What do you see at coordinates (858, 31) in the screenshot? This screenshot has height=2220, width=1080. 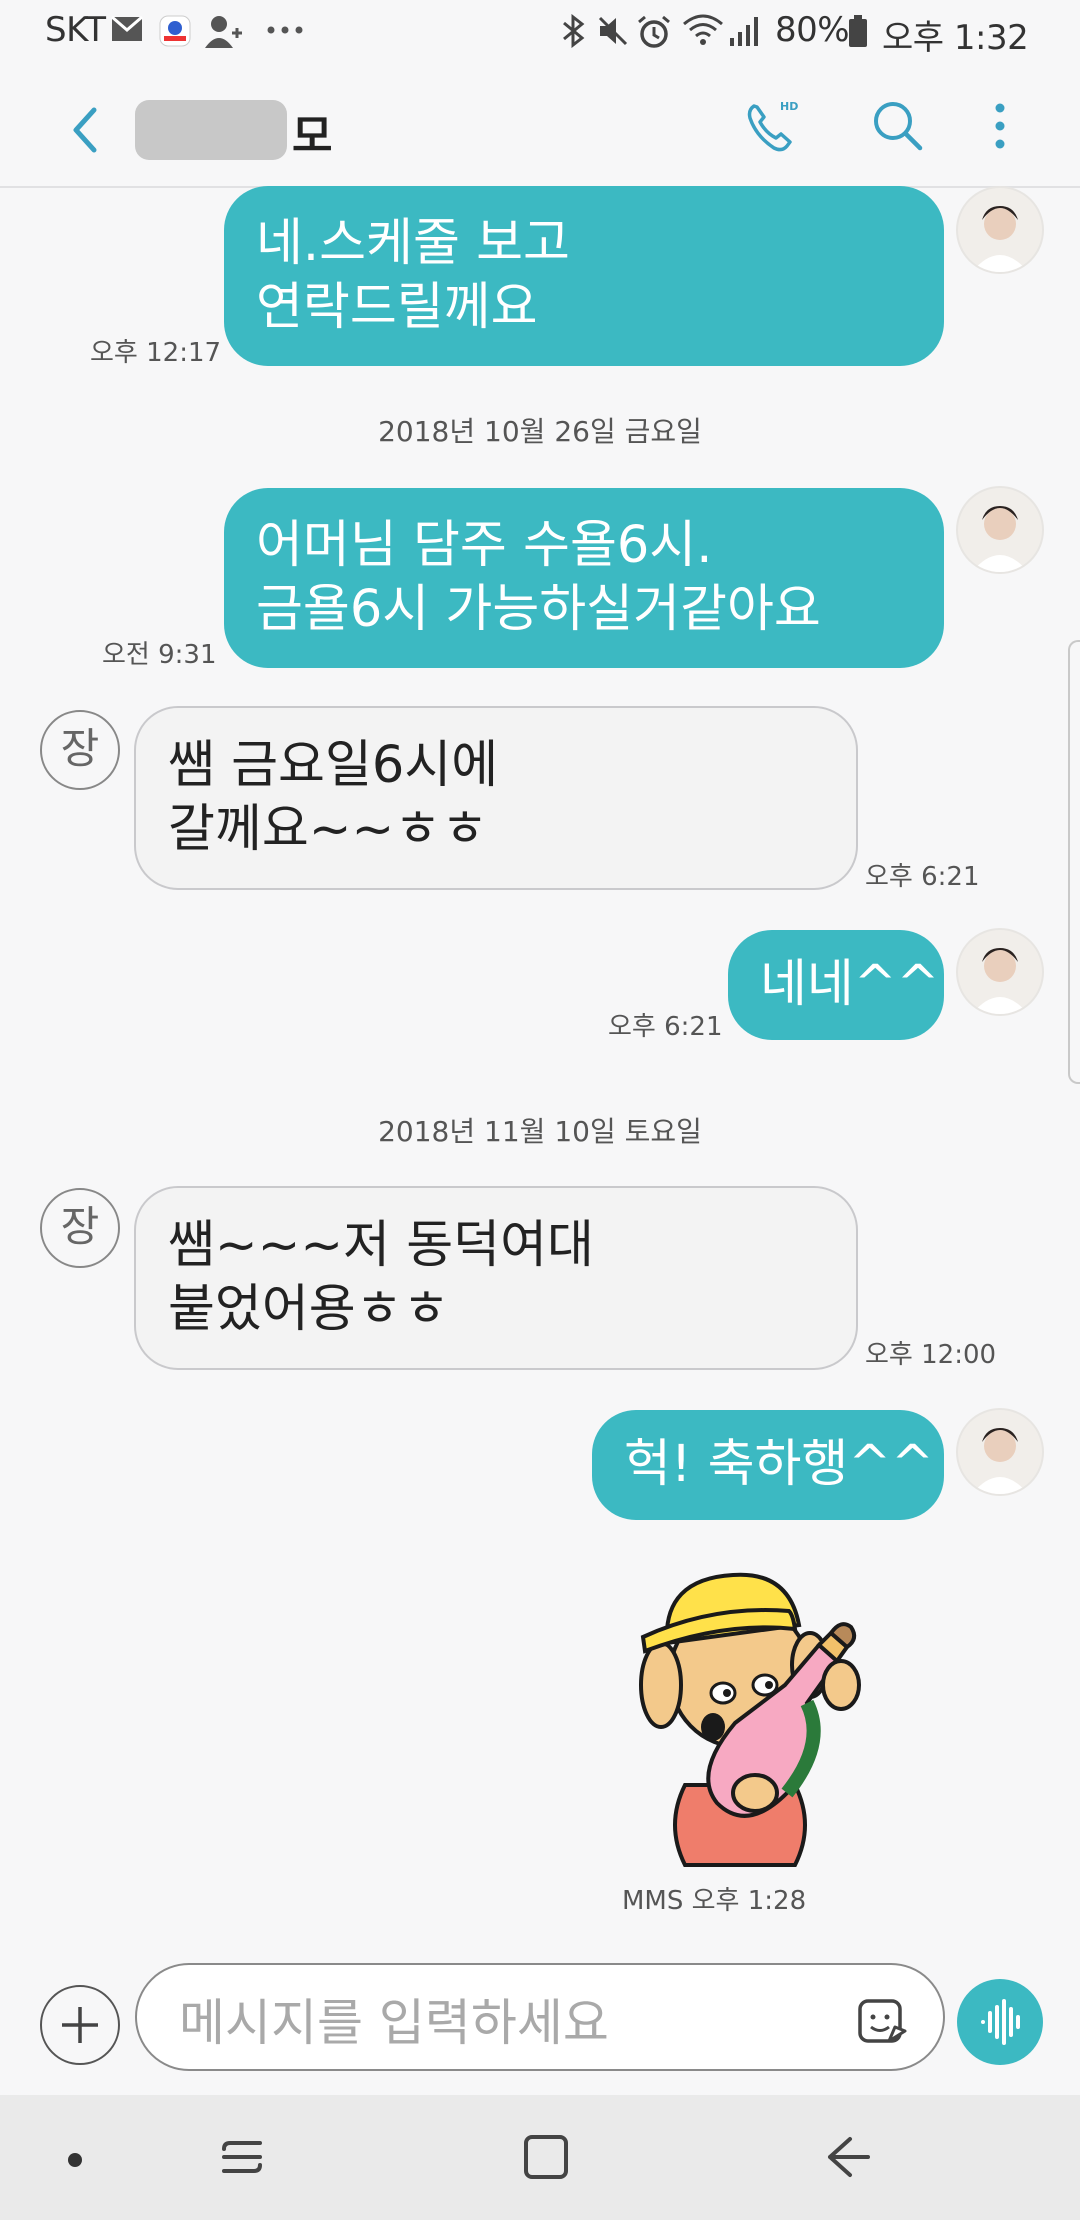 I see `battery-icon` at bounding box center [858, 31].